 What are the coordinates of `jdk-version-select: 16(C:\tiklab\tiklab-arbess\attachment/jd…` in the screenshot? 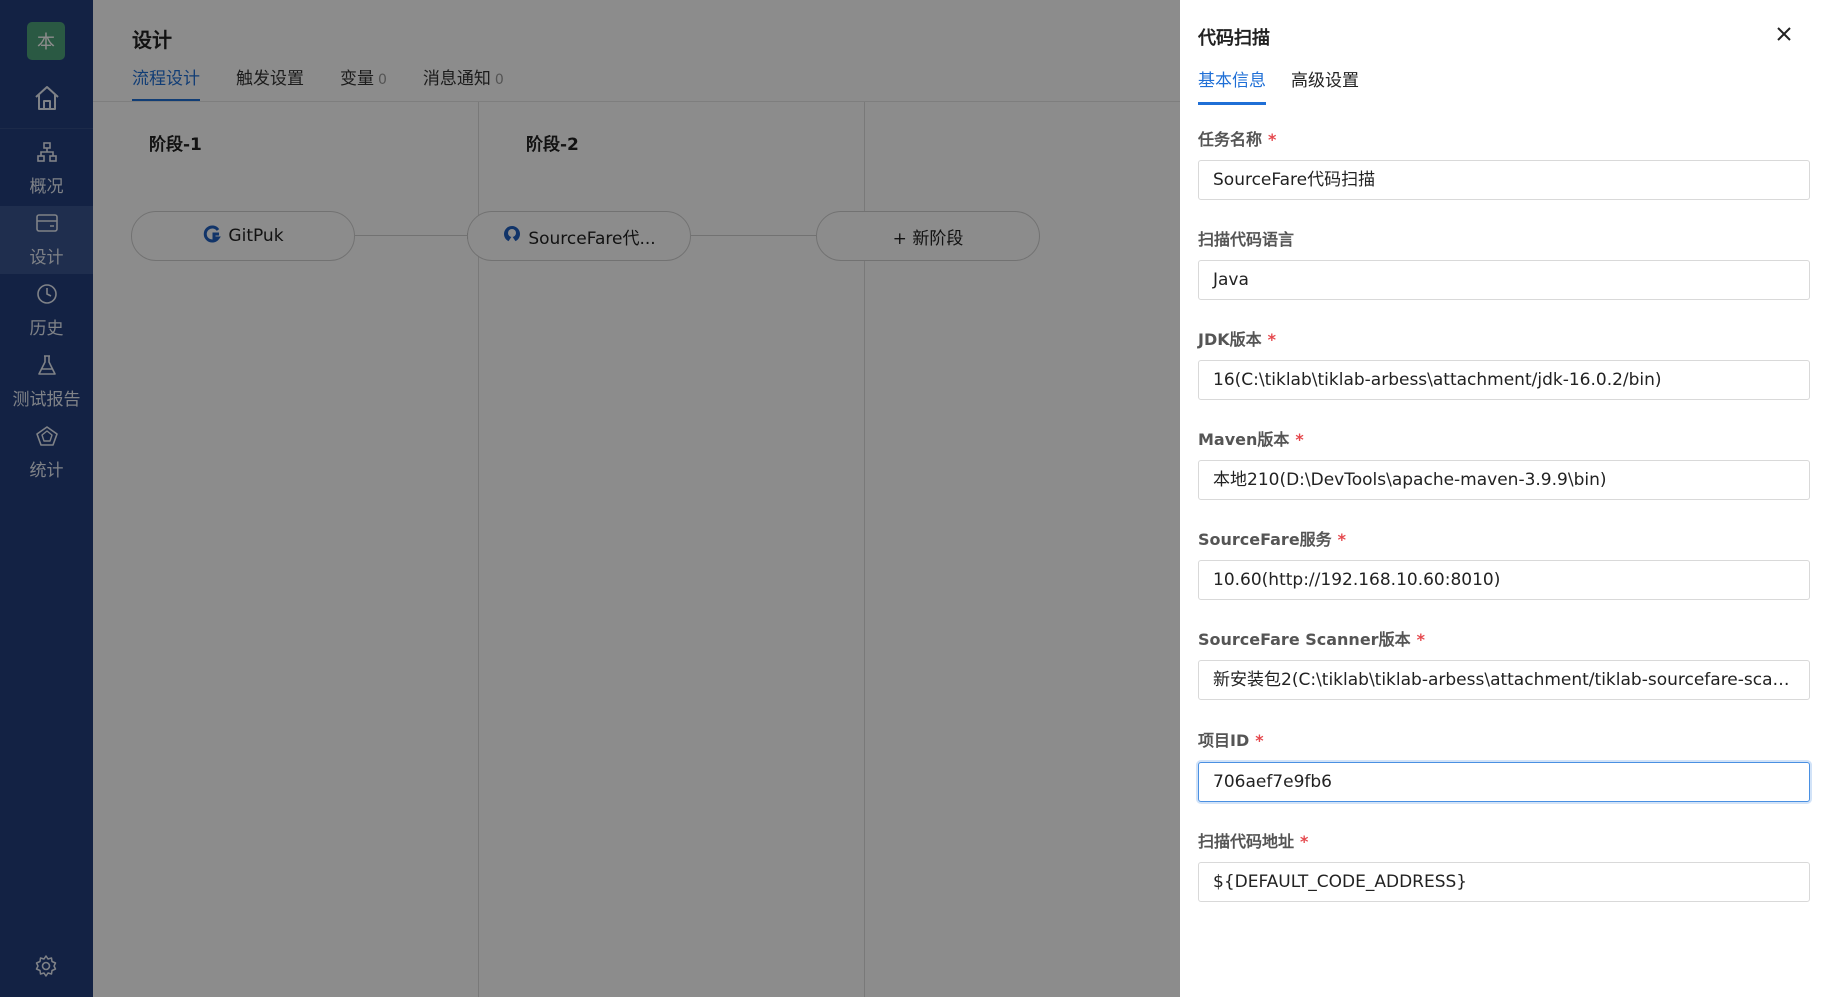 It's located at (1504, 380).